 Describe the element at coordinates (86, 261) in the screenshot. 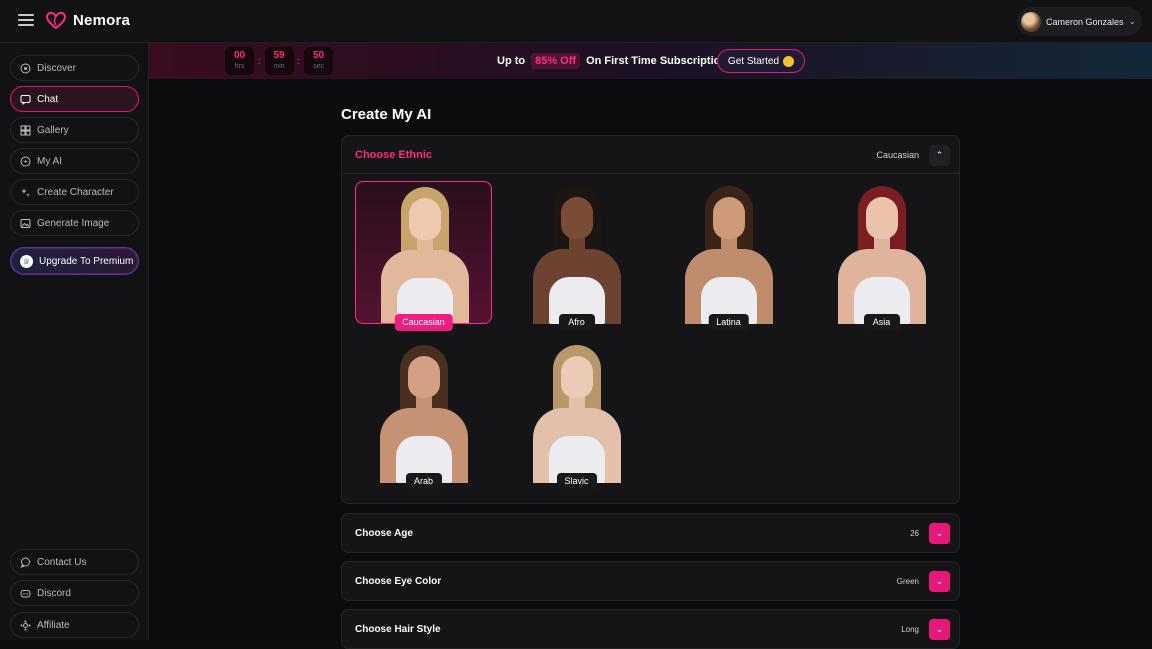

I see `upgrade-premium-label: Upgrade To Premium` at that location.